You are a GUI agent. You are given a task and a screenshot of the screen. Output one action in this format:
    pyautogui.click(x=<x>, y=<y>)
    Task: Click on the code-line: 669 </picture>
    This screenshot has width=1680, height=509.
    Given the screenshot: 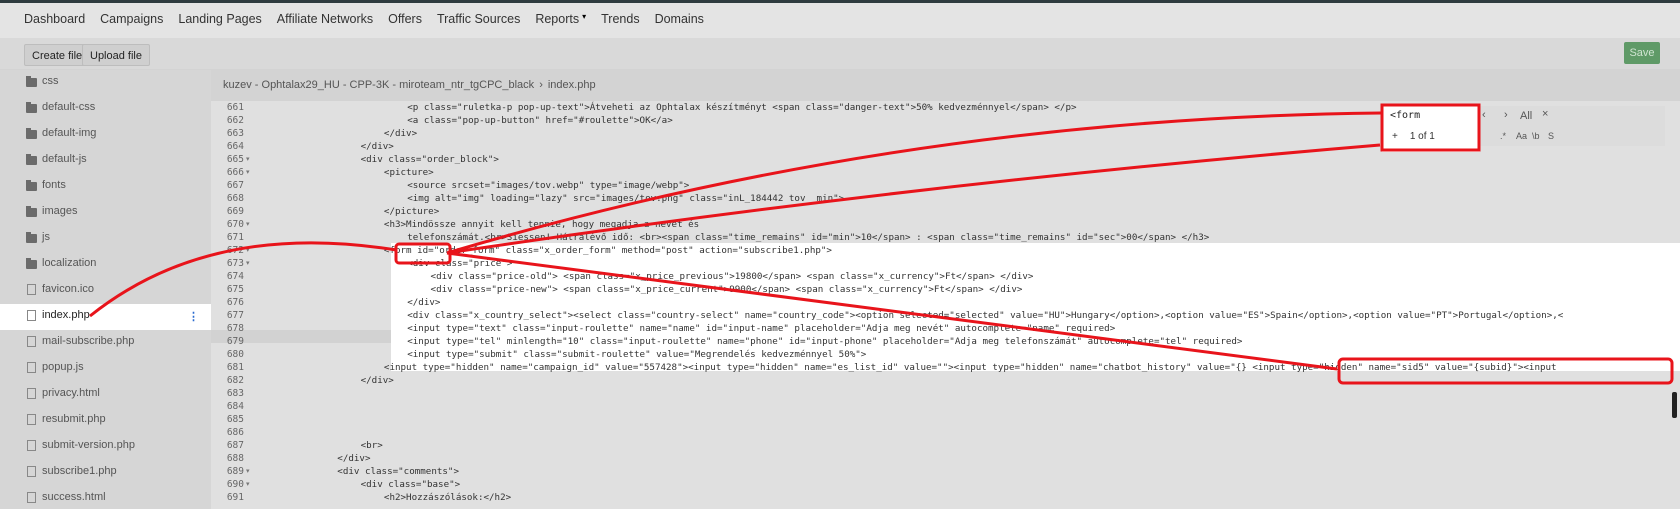 What is the action you would take?
    pyautogui.click(x=945, y=211)
    